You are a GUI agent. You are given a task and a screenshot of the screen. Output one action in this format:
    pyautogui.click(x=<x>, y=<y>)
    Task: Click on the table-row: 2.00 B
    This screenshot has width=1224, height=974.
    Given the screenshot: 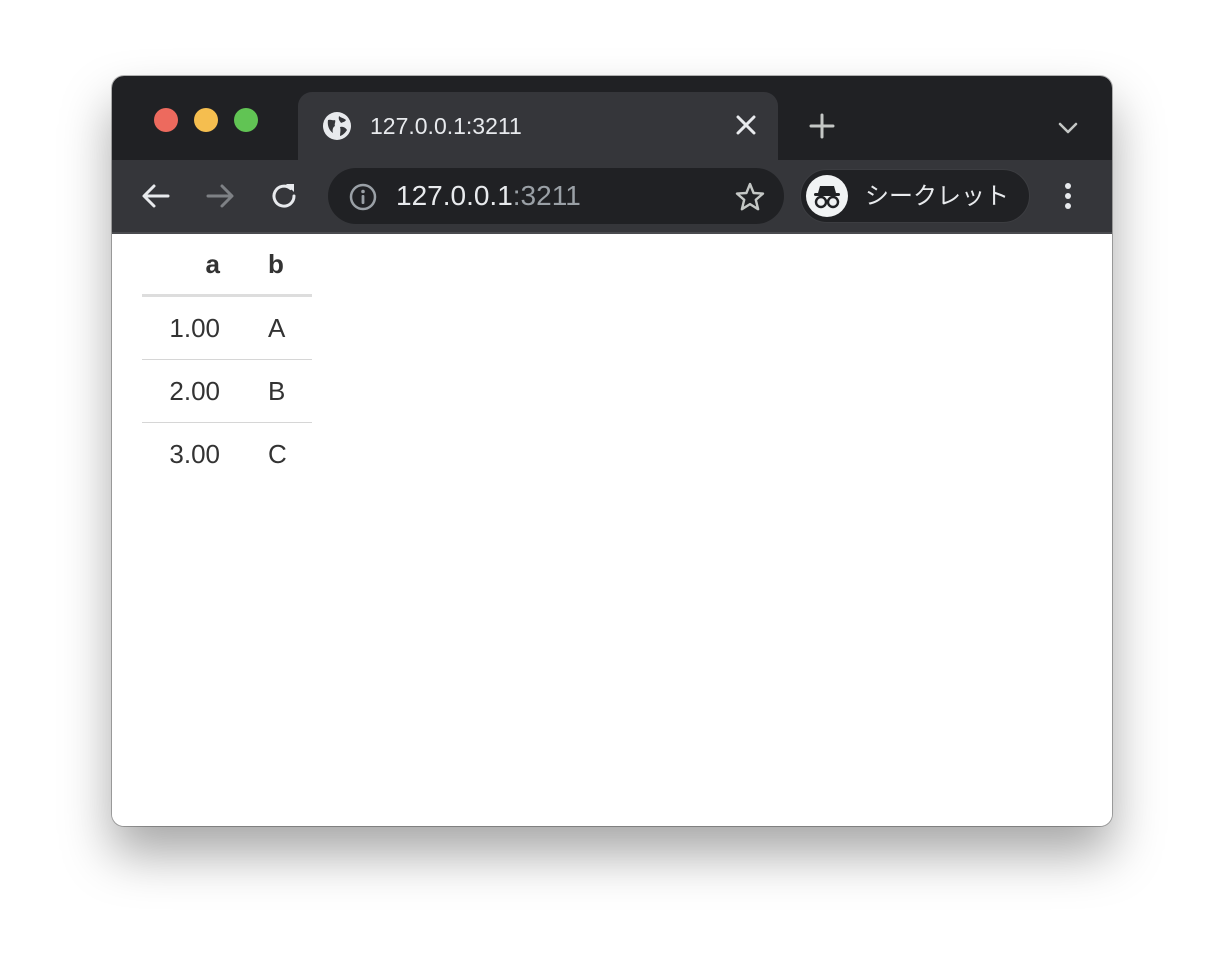 What is the action you would take?
    pyautogui.click(x=227, y=391)
    